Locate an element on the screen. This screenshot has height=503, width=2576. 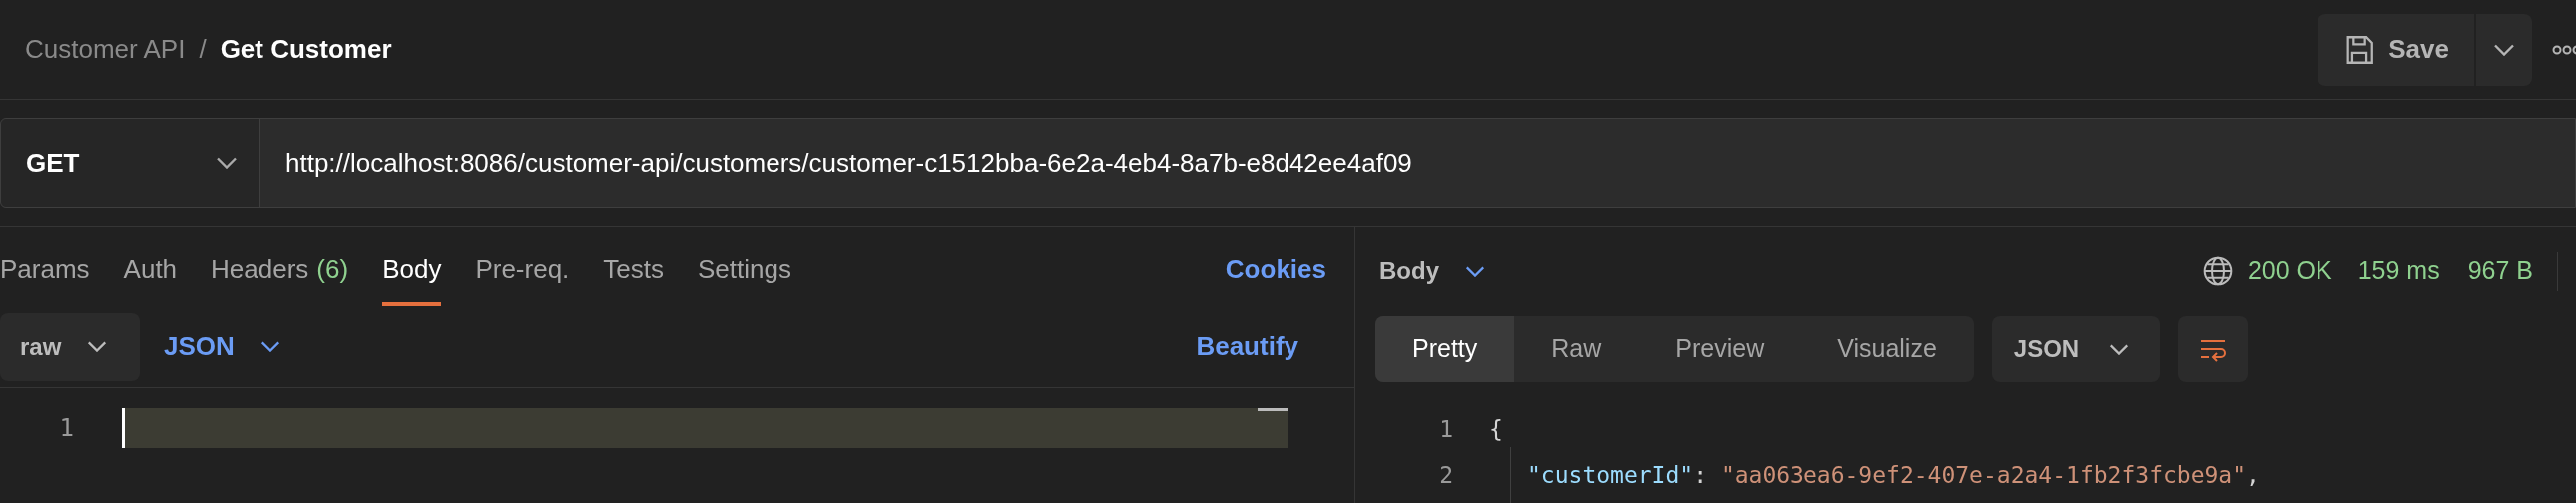
request-tab: Tests is located at coordinates (634, 271).